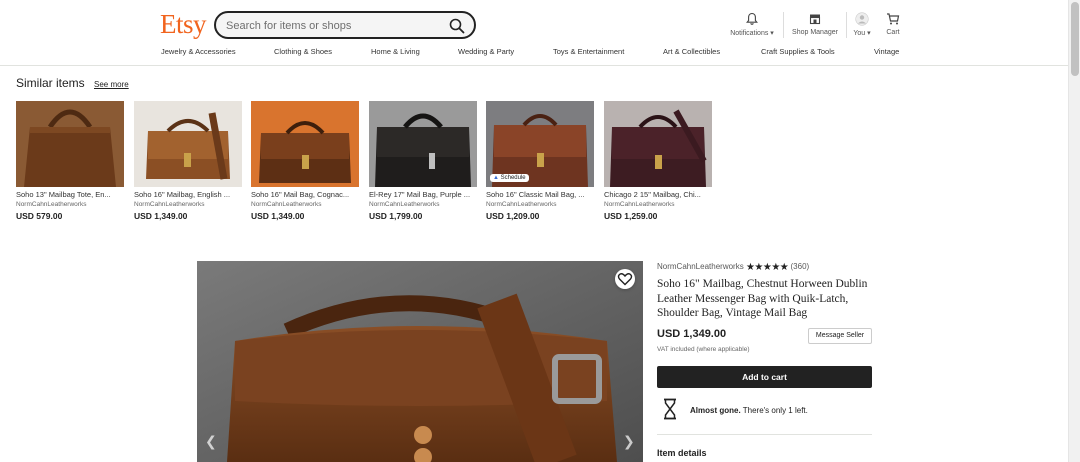  I want to click on shop-rating-line: NormCahnLeatherworks ★★★★★ (360), so click(733, 267).